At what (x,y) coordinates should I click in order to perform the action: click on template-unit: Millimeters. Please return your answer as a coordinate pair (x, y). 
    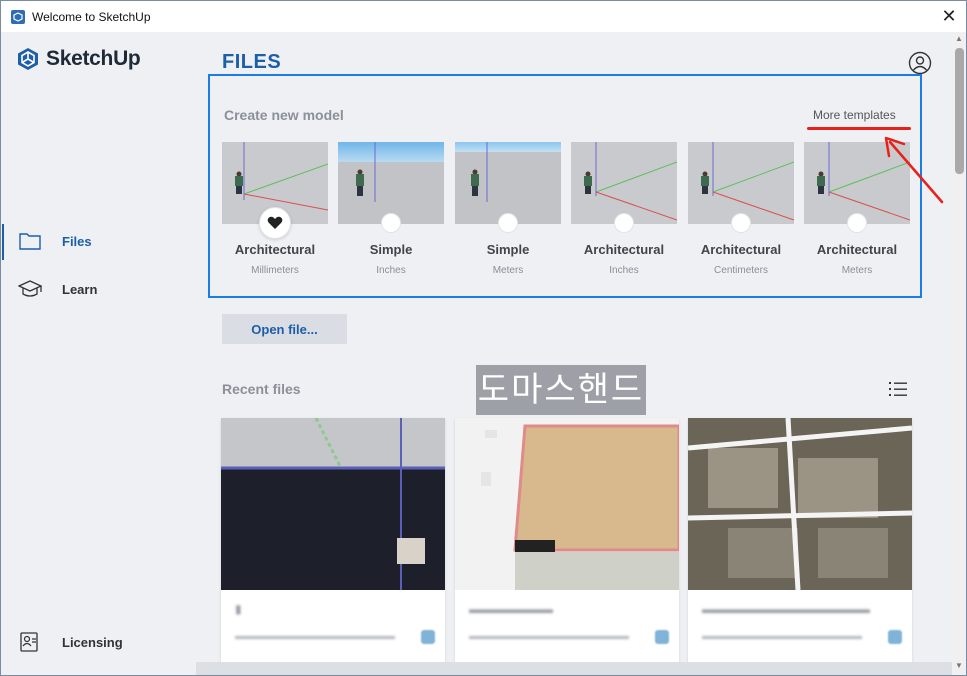
    Looking at the image, I should click on (275, 270).